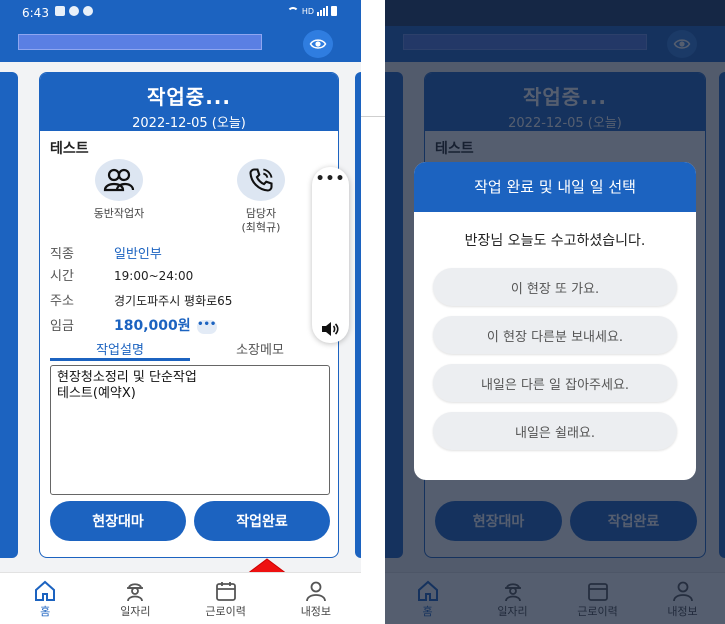 The image size is (725, 624). What do you see at coordinates (152, 326) in the screenshot?
I see `wage-value: 180,000원` at bounding box center [152, 326].